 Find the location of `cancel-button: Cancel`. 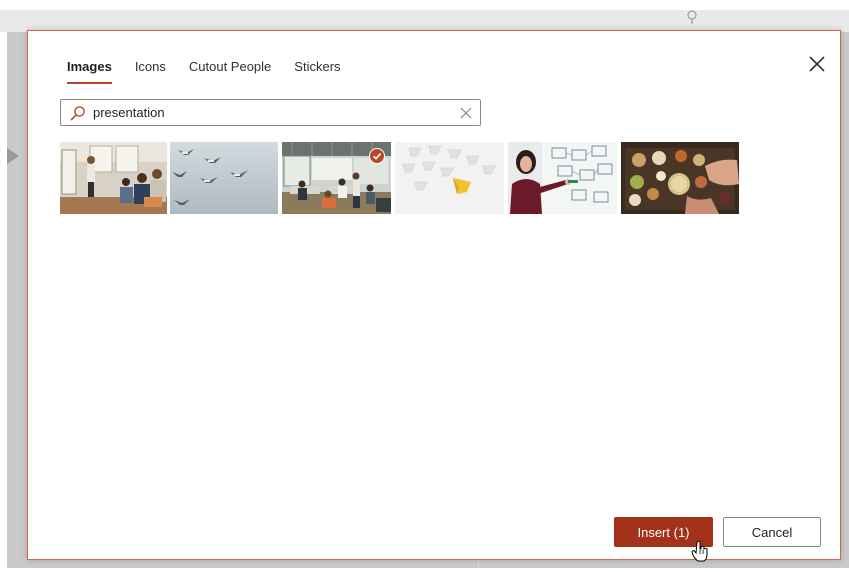

cancel-button: Cancel is located at coordinates (772, 532).